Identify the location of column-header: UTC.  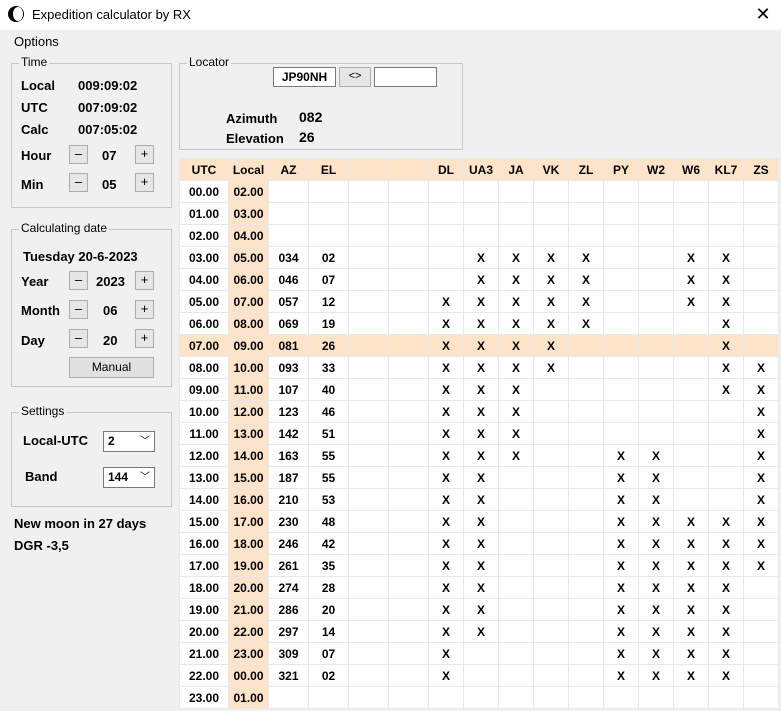
(204, 169).